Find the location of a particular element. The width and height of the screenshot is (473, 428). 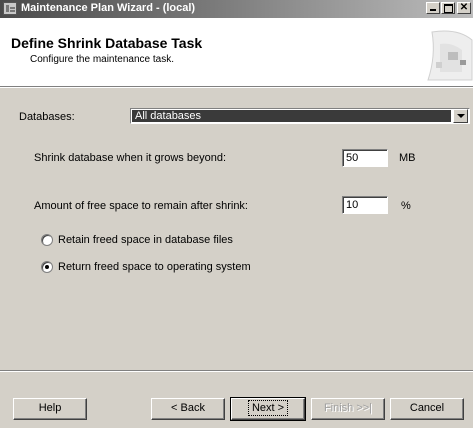

next-button-label: Next > is located at coordinates (268, 408).